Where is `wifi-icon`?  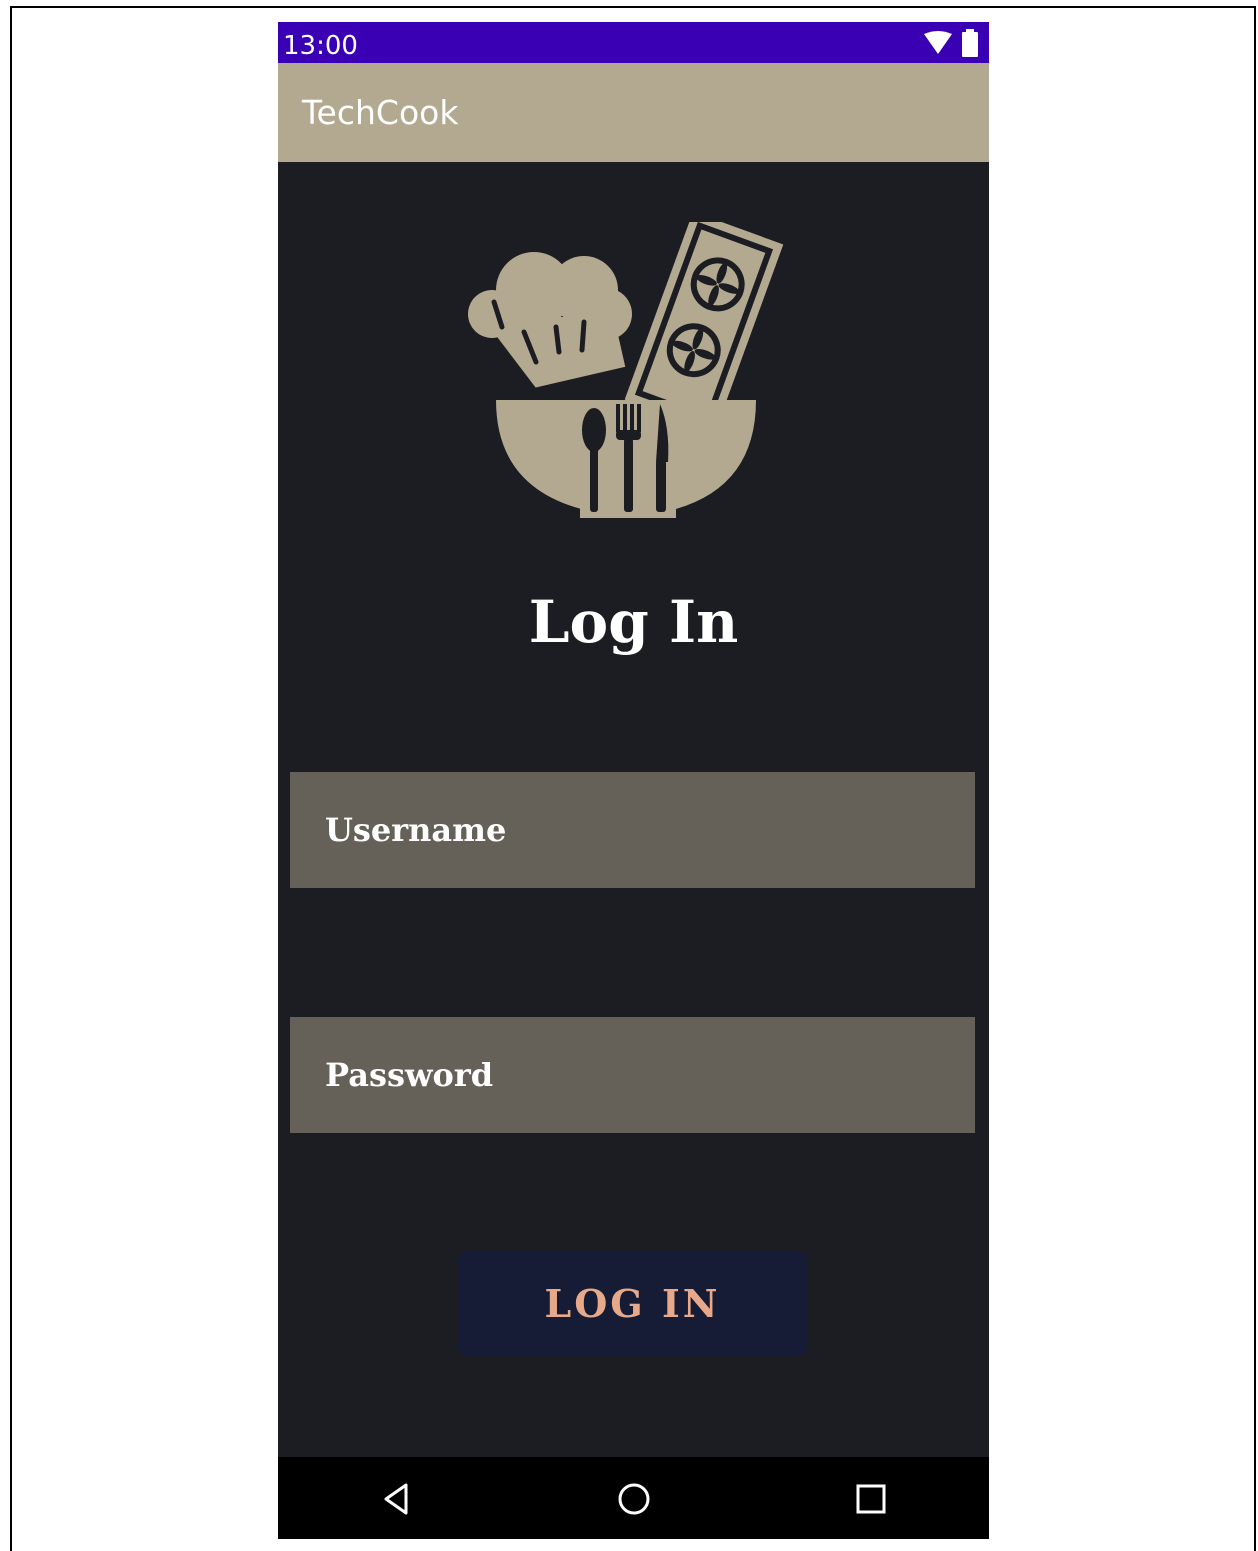
wifi-icon is located at coordinates (938, 42).